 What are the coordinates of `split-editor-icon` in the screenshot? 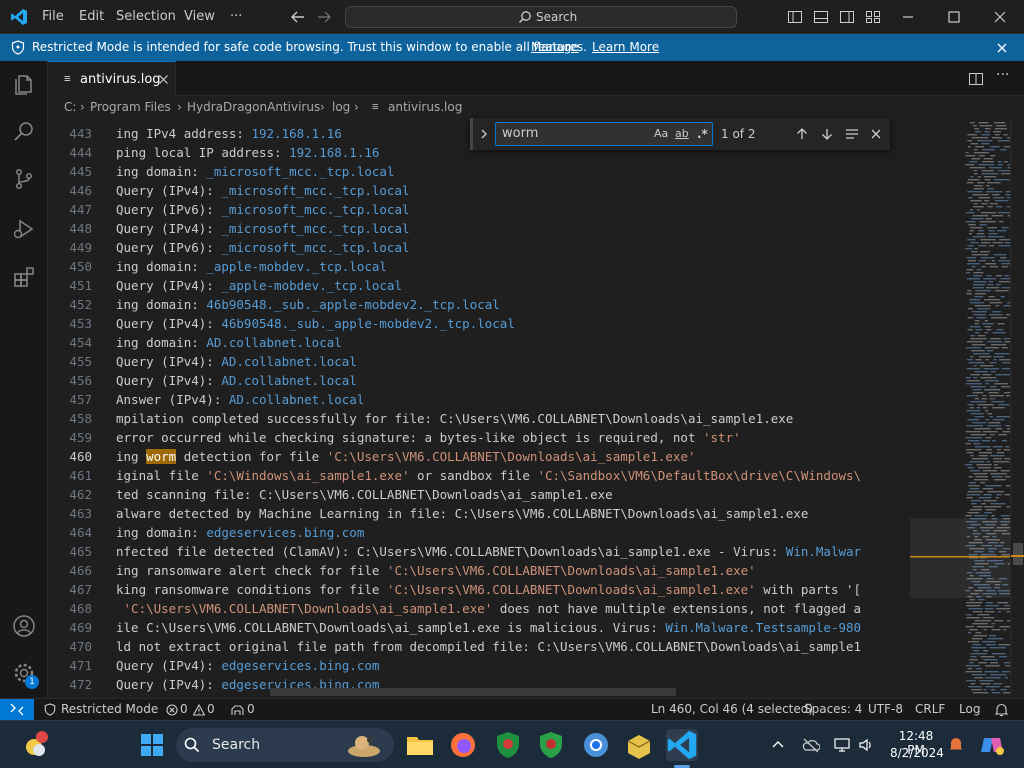 It's located at (976, 79).